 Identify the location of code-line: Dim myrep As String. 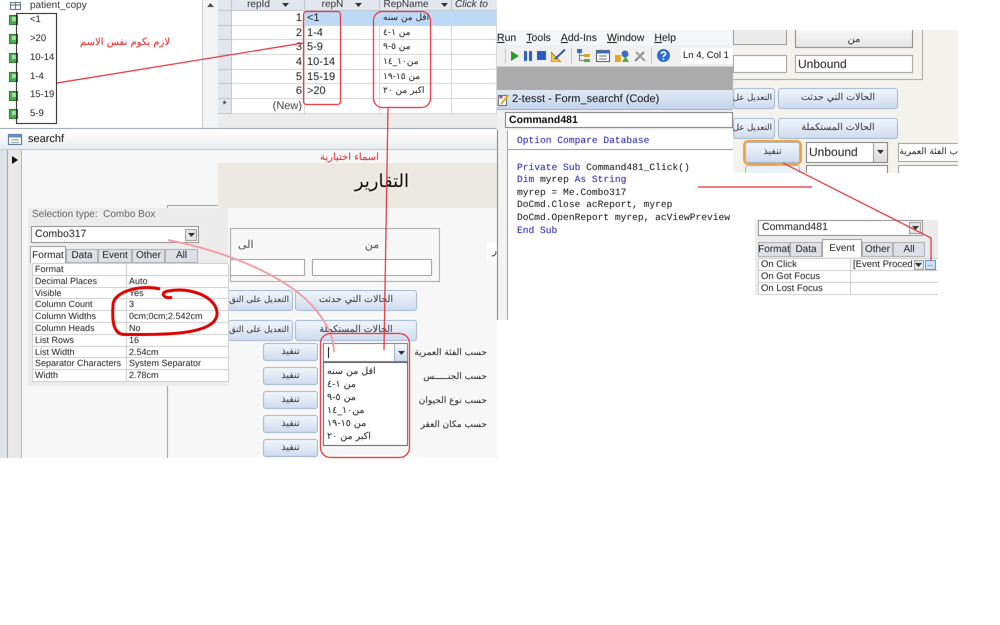
(571, 180).